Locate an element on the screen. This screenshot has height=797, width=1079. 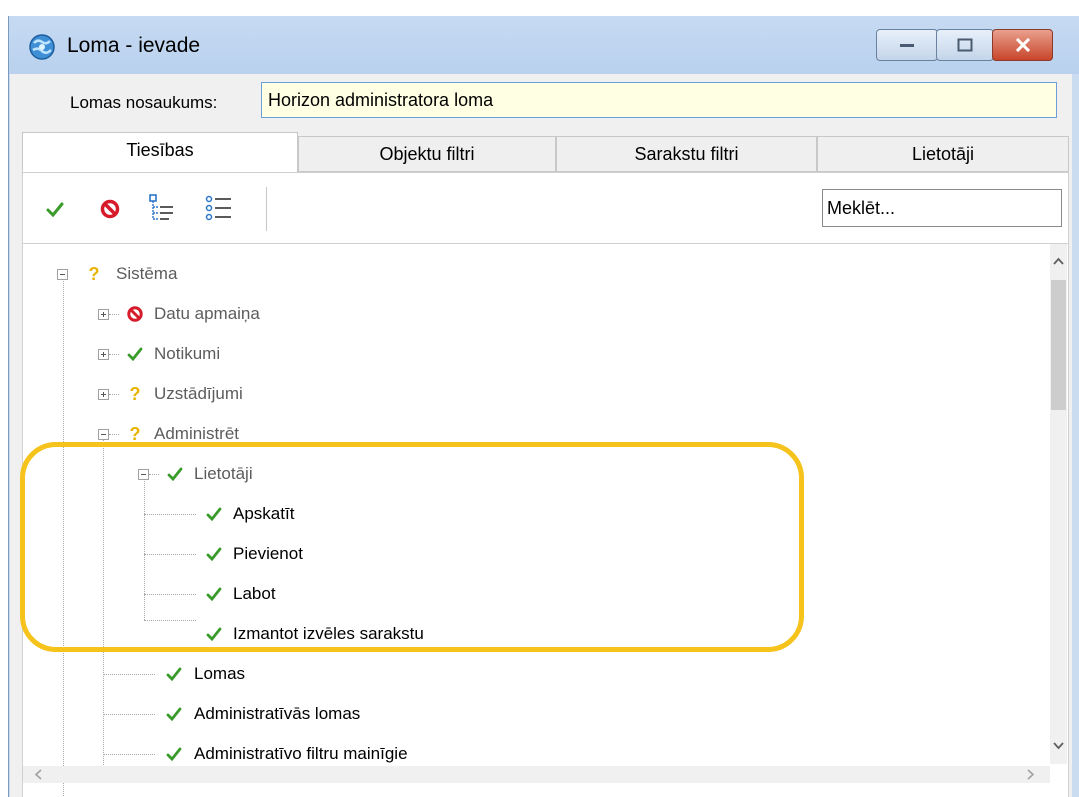
close-icon is located at coordinates (1022, 45).